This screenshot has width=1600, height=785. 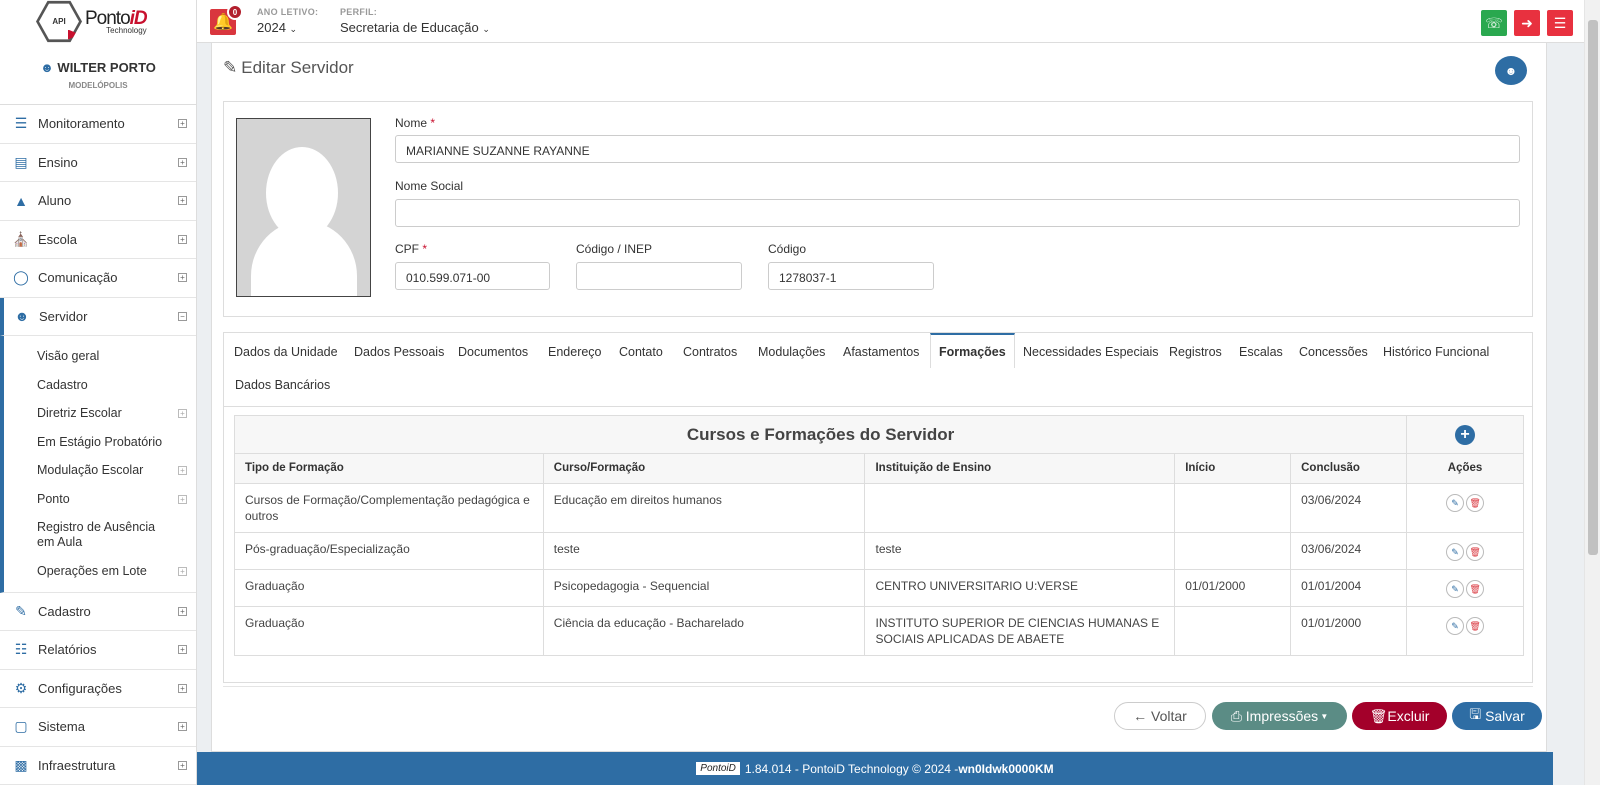 What do you see at coordinates (98, 278) in the screenshot?
I see `sidebar-item-comunicacao: ◯ Comunicação +` at bounding box center [98, 278].